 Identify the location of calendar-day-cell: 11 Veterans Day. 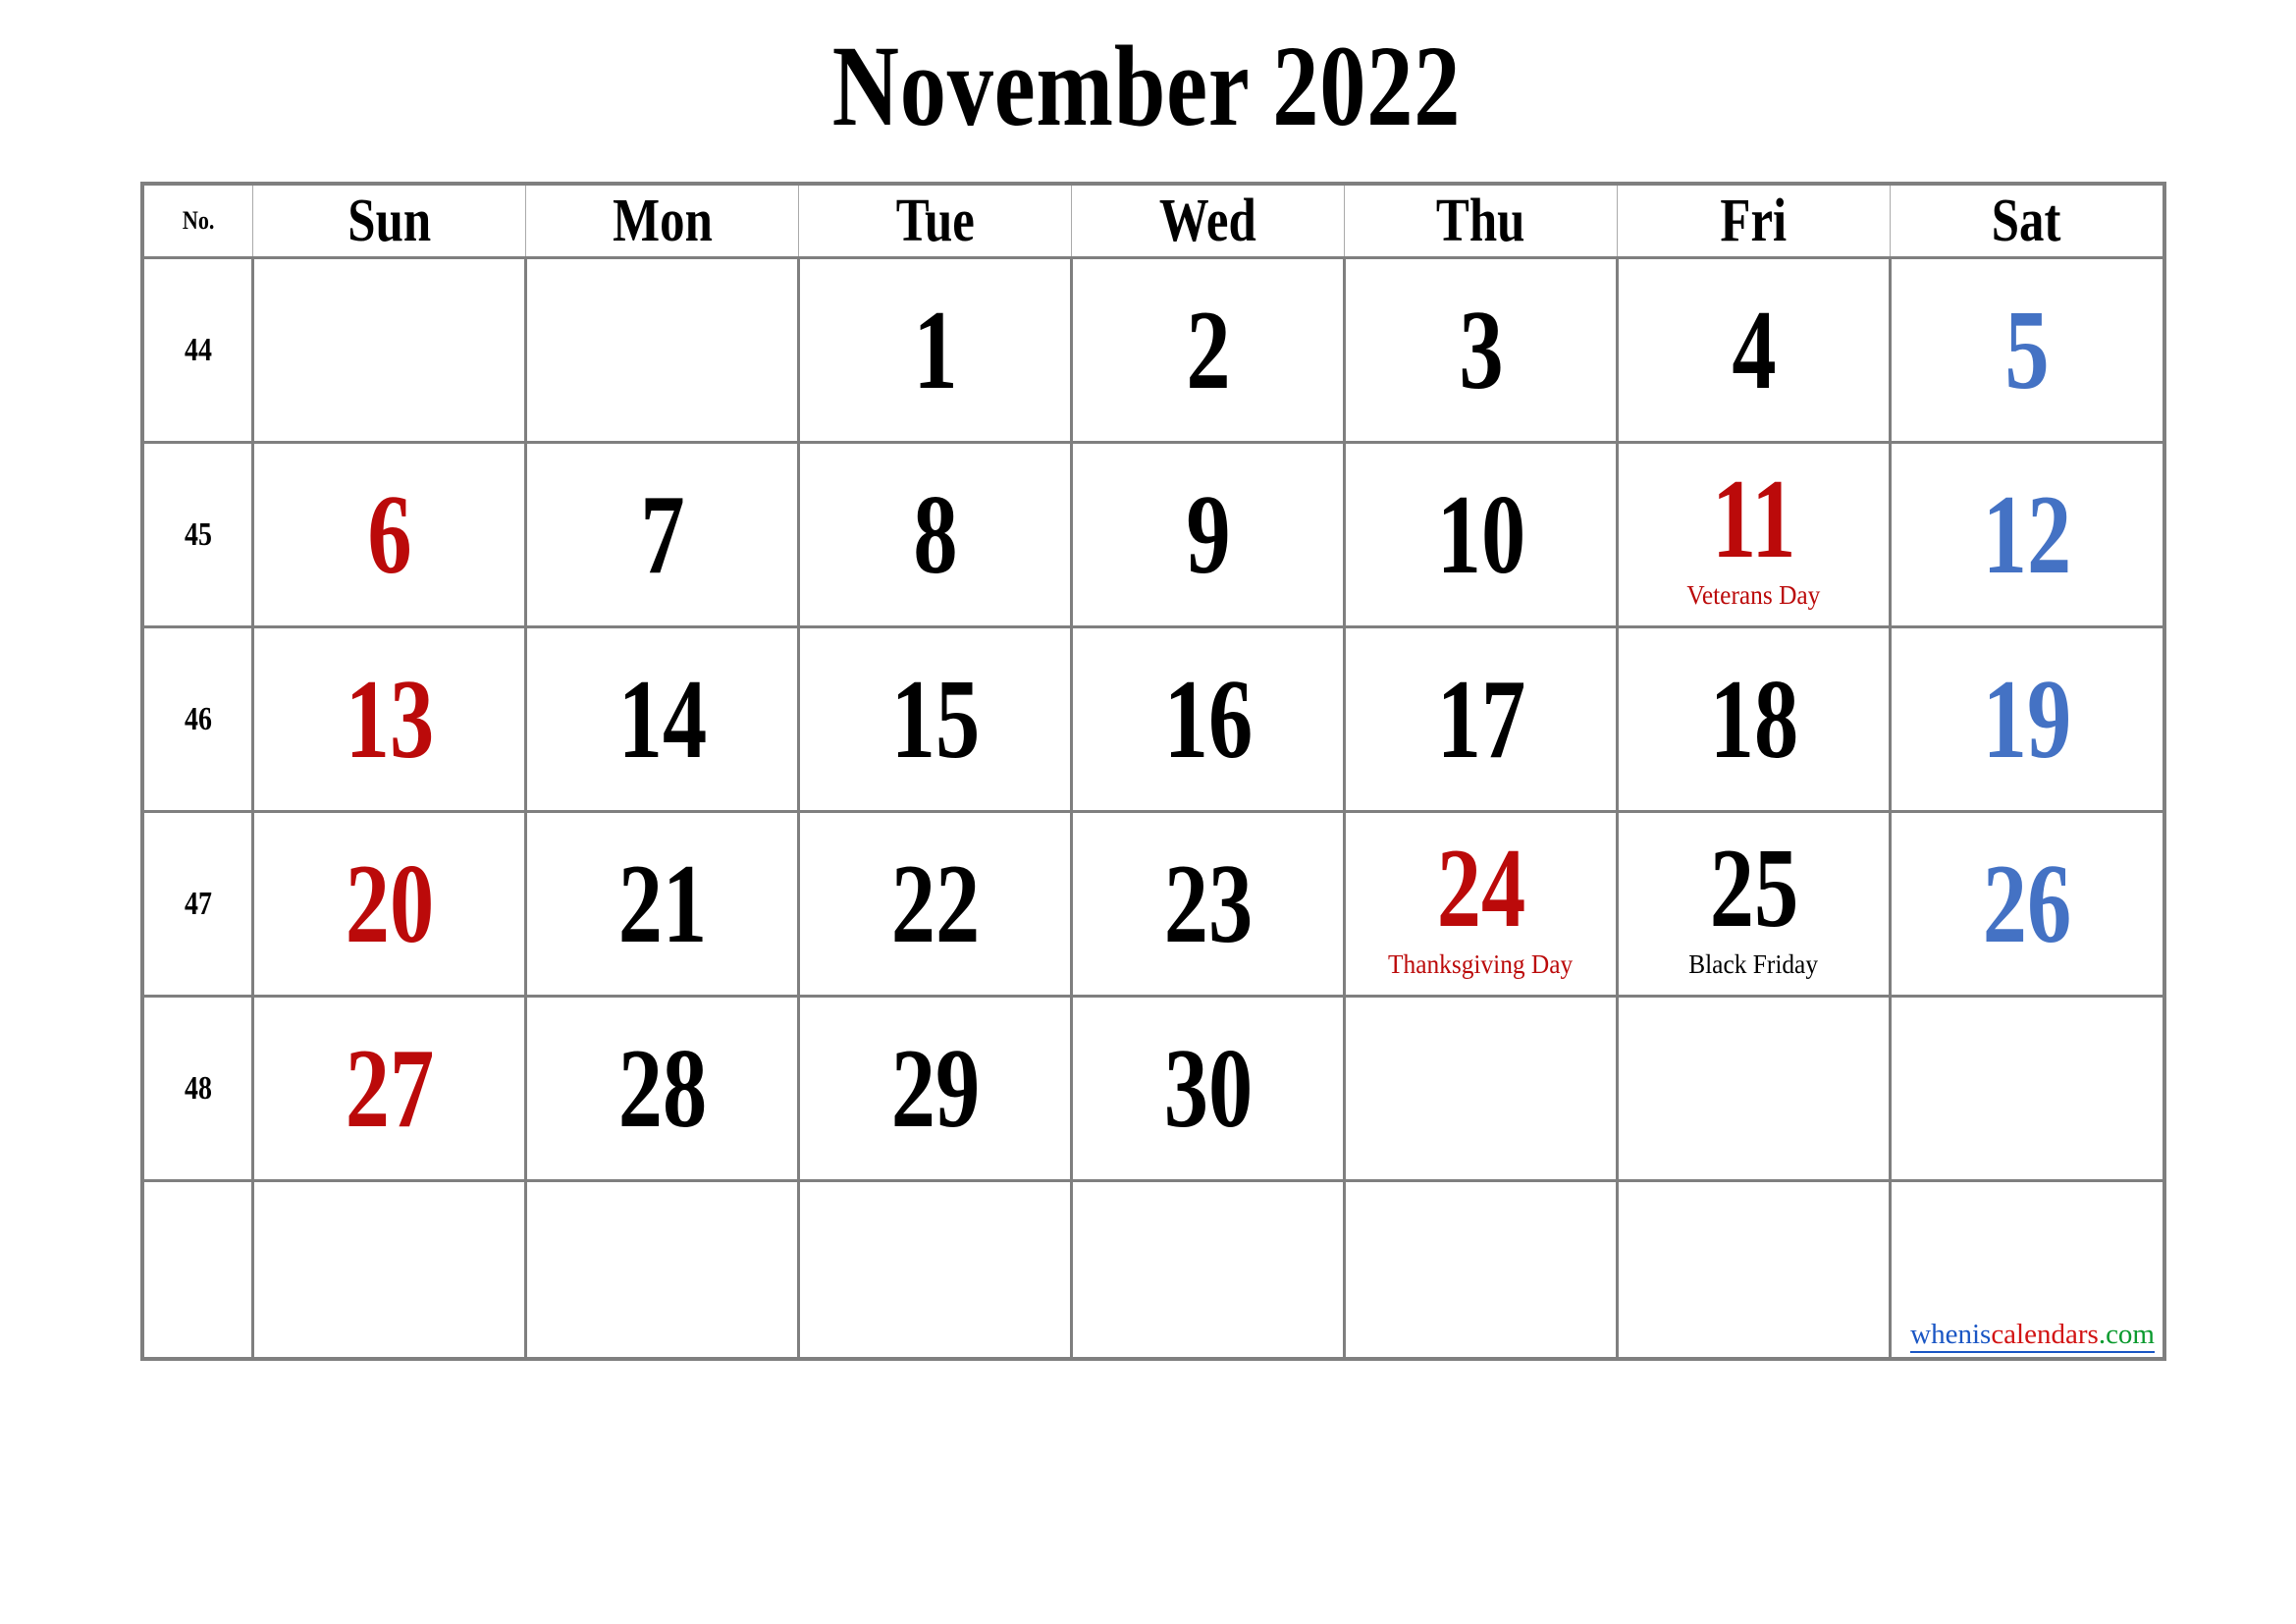
(1754, 534).